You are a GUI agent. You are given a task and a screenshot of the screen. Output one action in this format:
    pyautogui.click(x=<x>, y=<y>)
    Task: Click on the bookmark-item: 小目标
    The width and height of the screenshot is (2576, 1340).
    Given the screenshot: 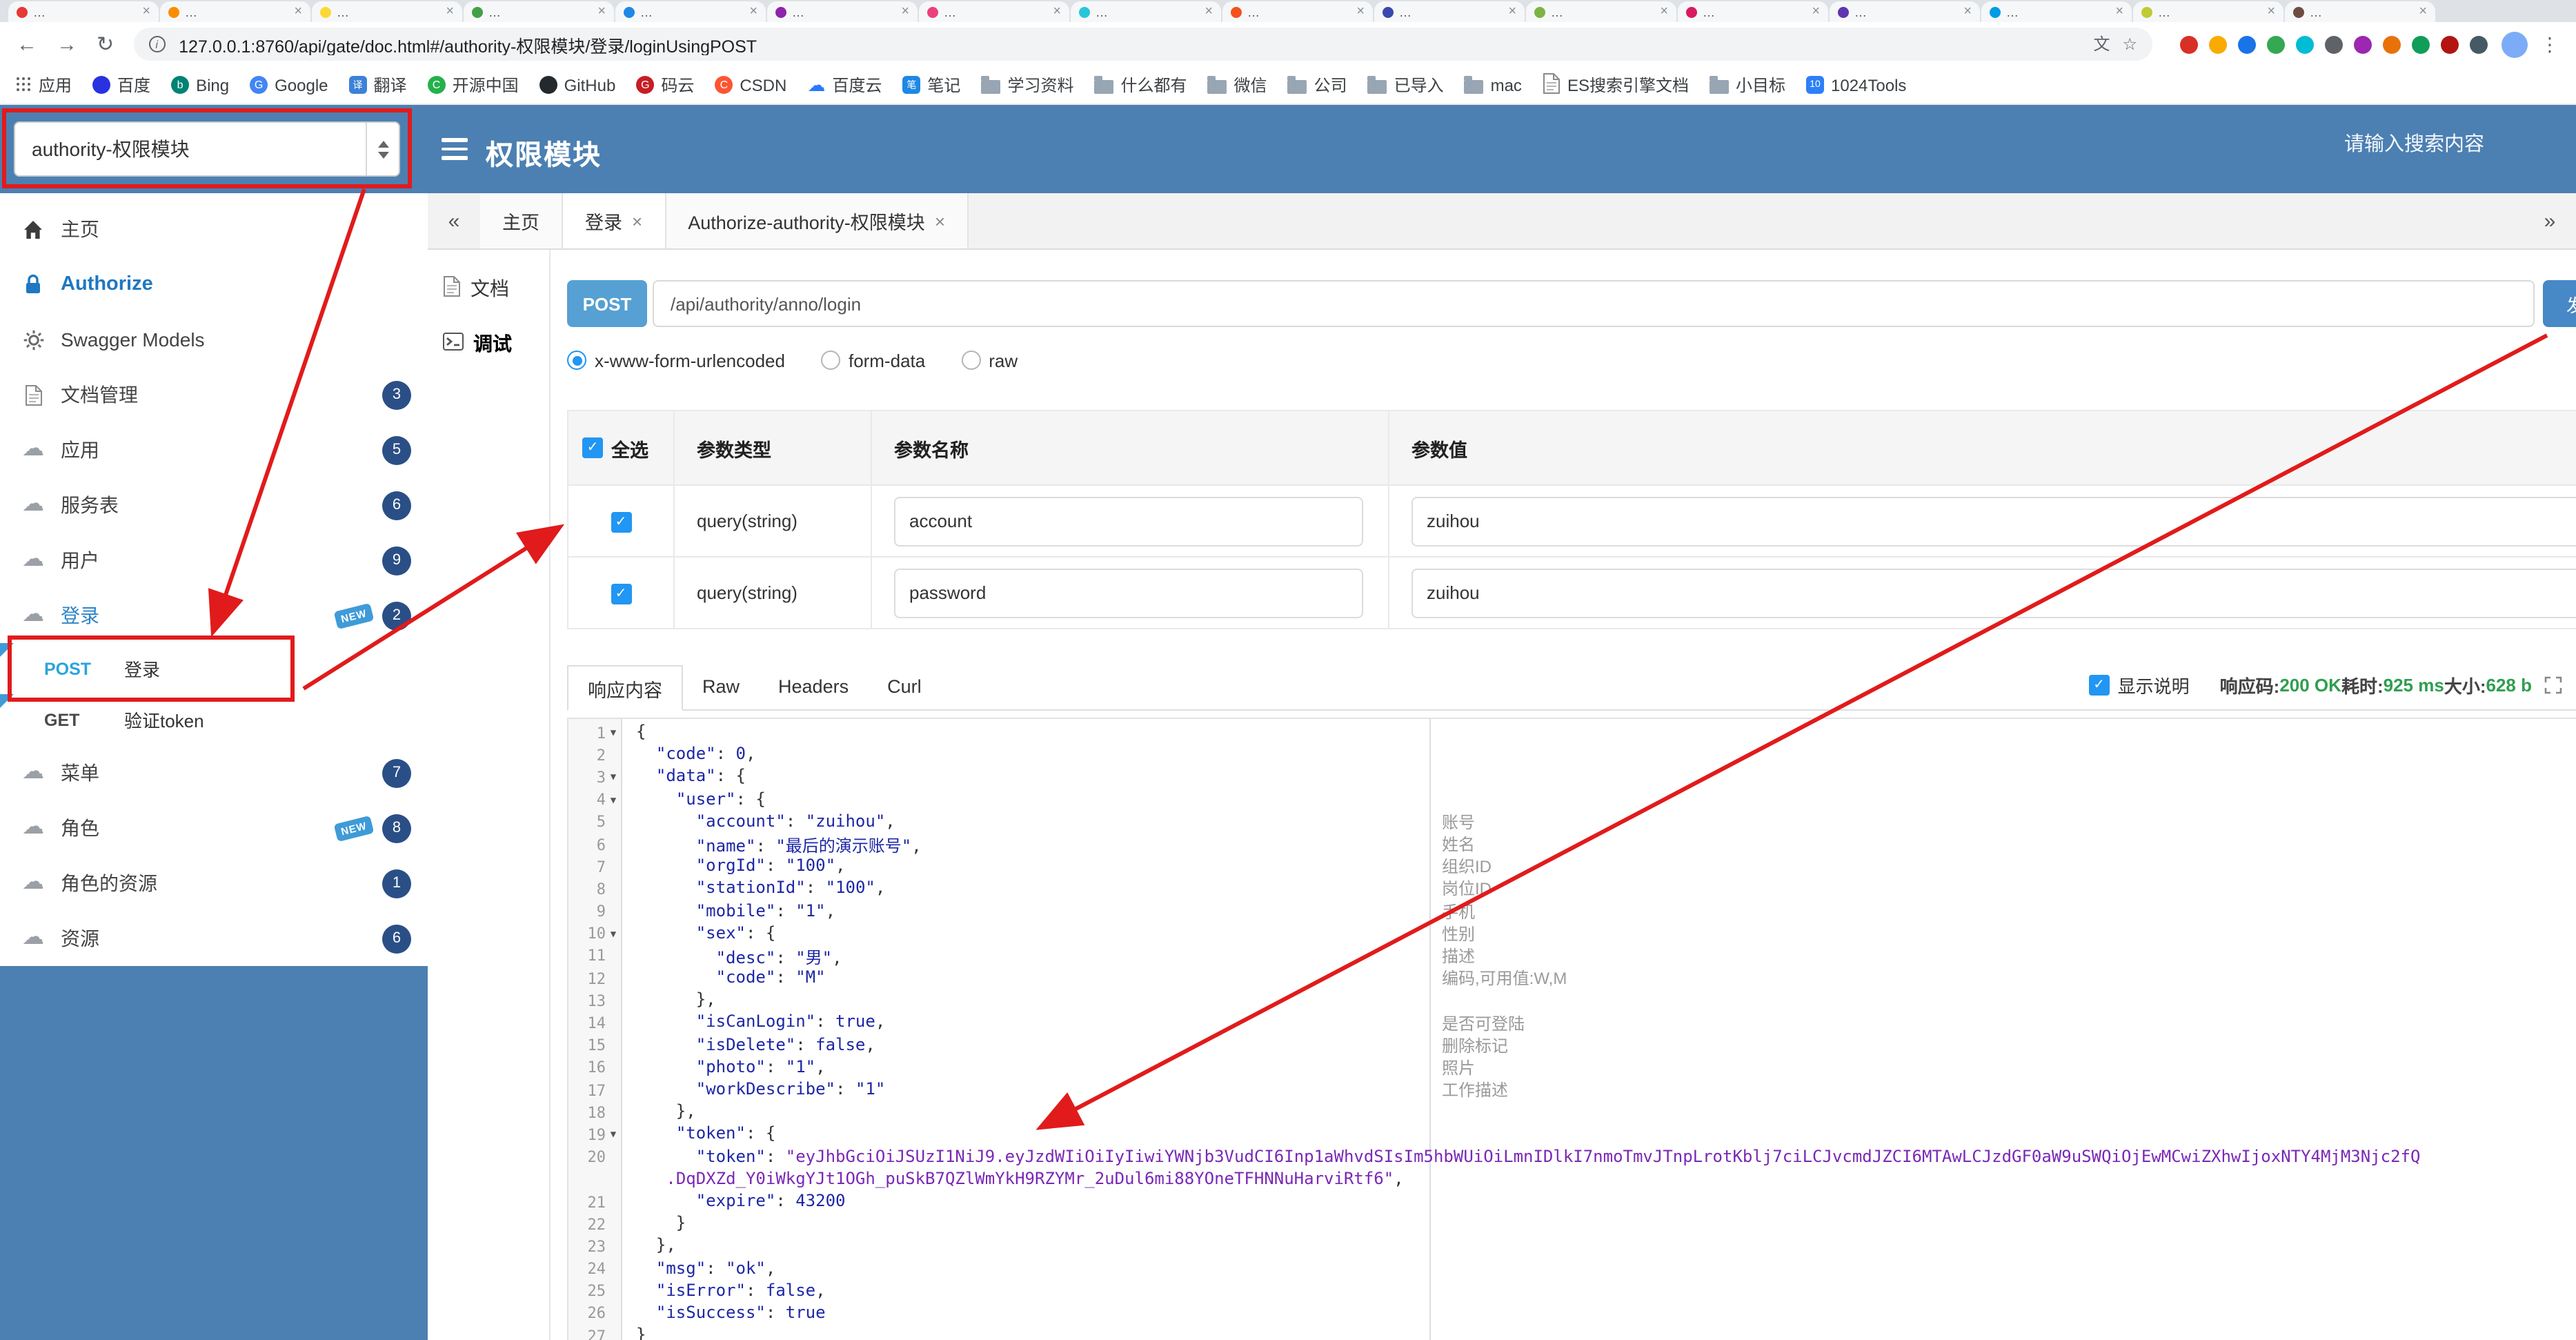 What is the action you would take?
    pyautogui.click(x=1747, y=85)
    